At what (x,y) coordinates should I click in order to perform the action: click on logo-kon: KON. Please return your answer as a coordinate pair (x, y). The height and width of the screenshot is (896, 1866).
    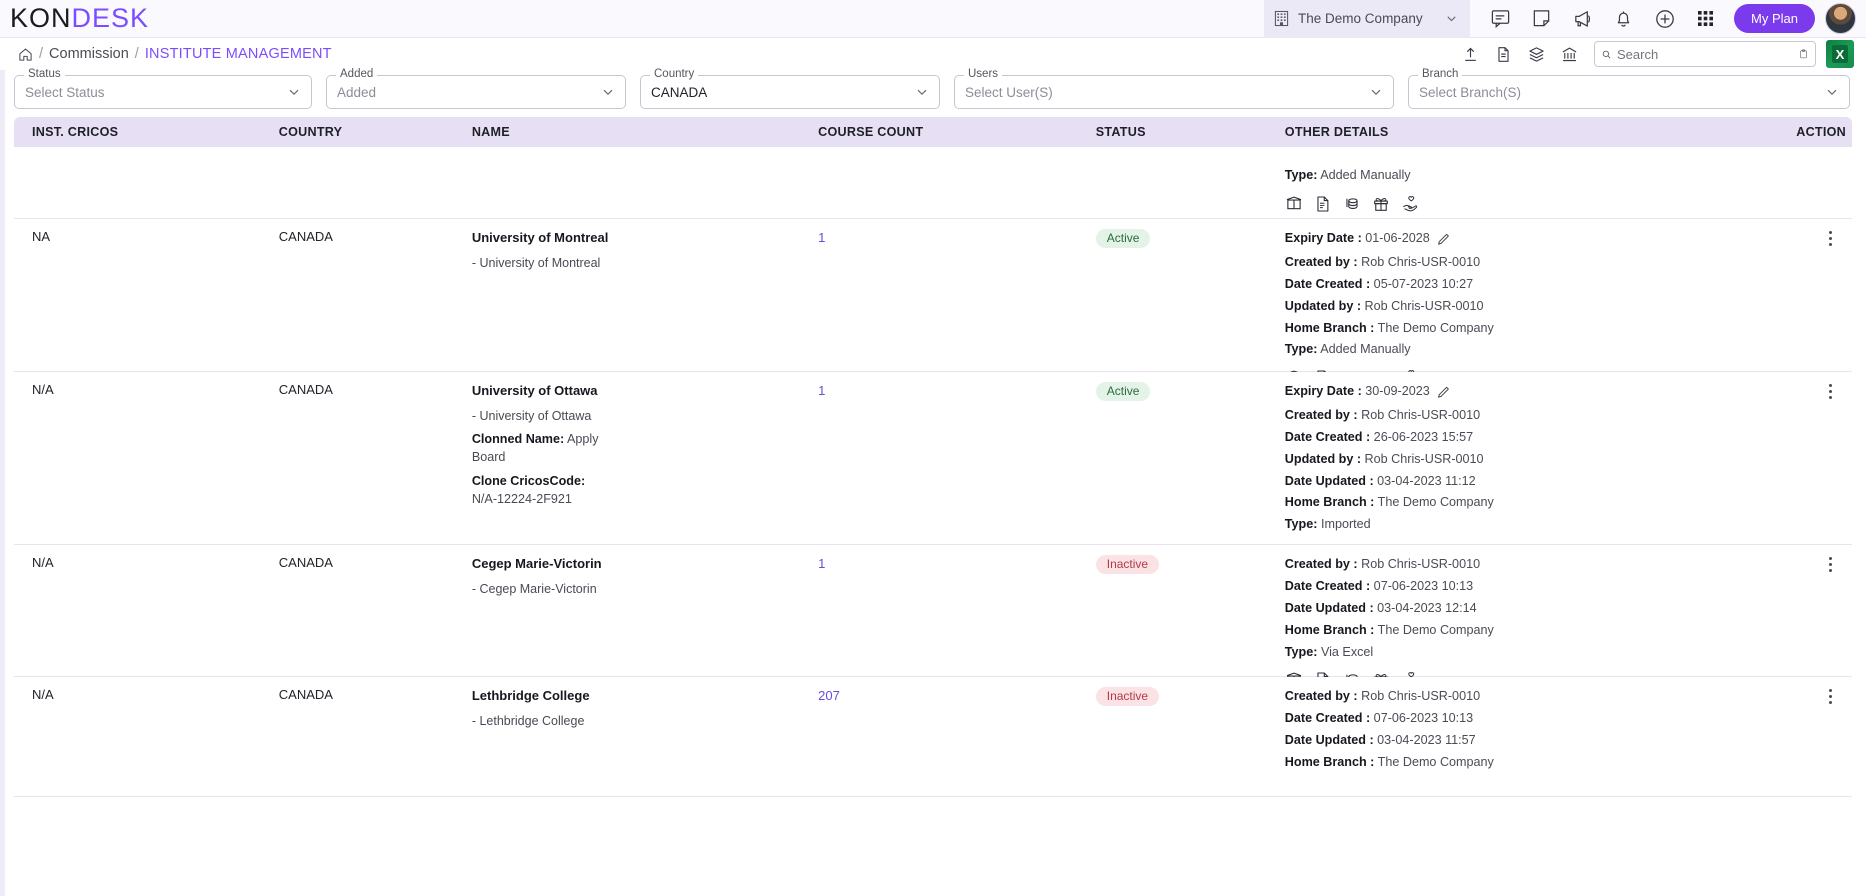
    Looking at the image, I should click on (41, 18).